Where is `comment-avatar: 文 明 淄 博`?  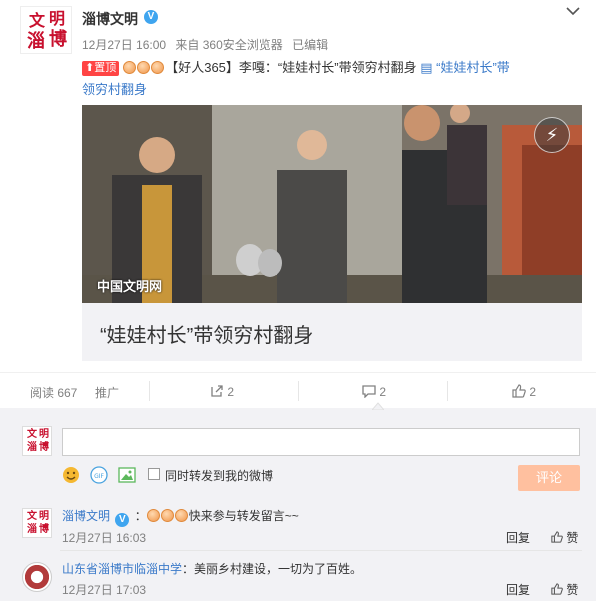 comment-avatar: 文 明 淄 博 is located at coordinates (37, 523).